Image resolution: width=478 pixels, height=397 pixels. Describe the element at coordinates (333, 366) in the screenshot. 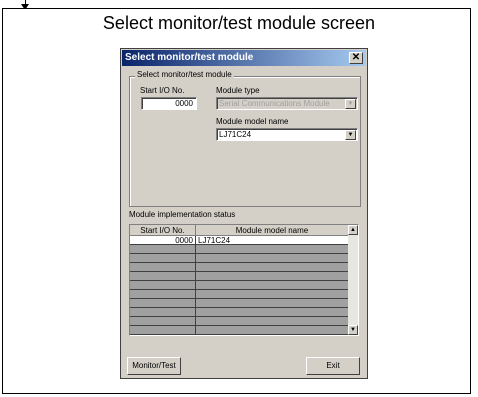

I see `exit-button: Exit` at that location.